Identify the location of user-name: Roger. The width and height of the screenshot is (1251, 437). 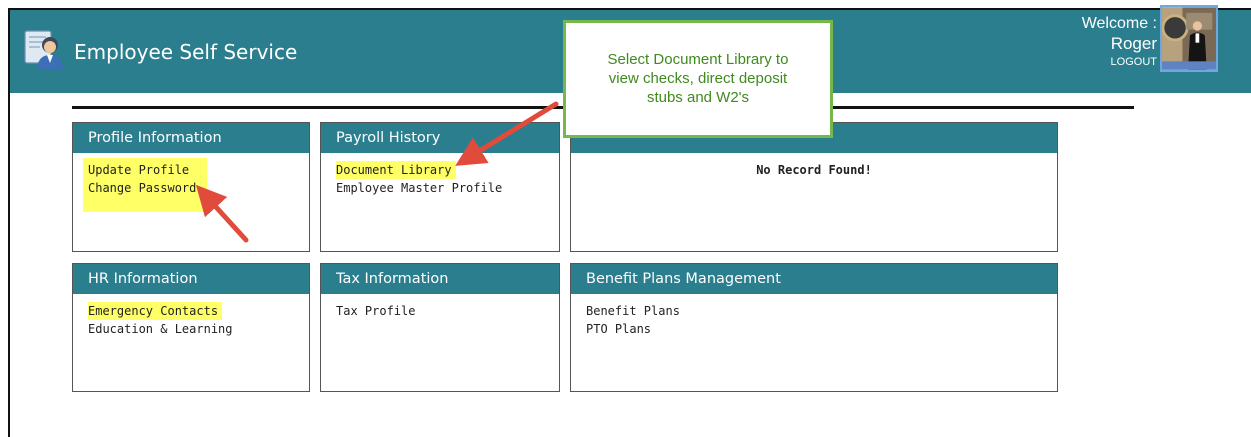
(1133, 43).